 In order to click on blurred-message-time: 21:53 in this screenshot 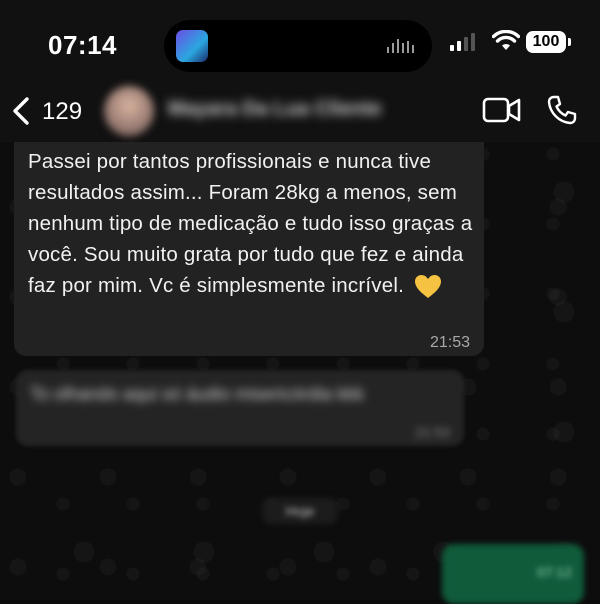, I will do `click(432, 432)`.